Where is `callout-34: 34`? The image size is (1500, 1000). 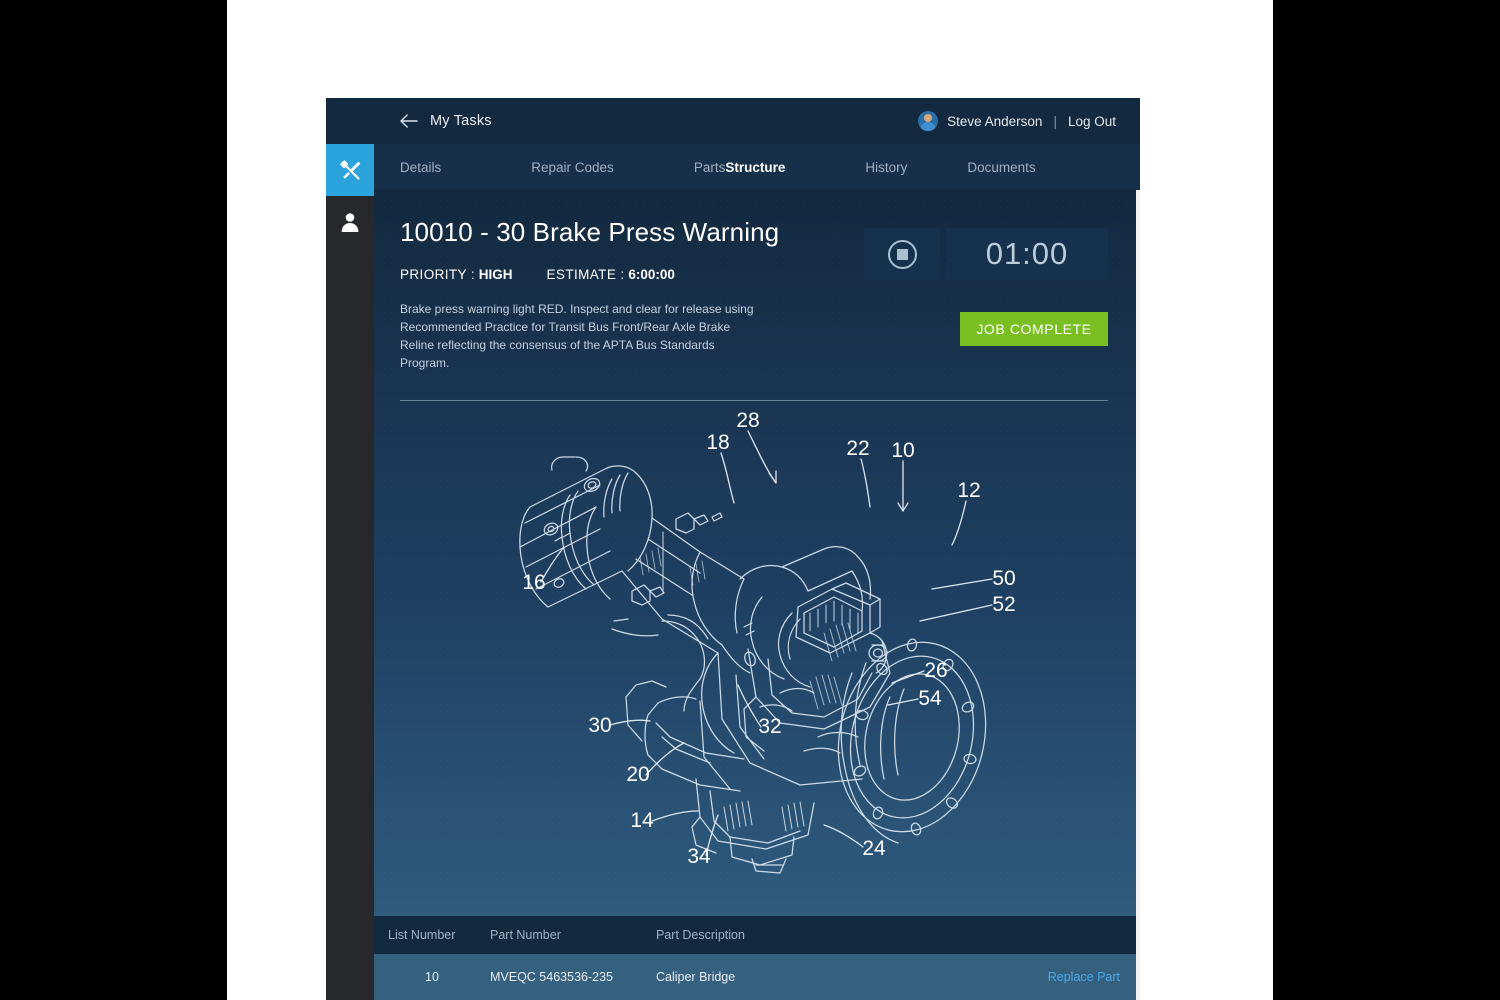
callout-34: 34 is located at coordinates (699, 856).